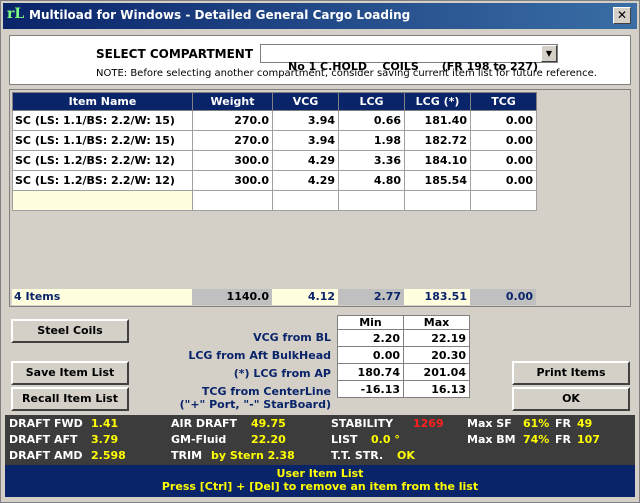 The height and width of the screenshot is (503, 640). What do you see at coordinates (370, 355) in the screenshot?
I see `lcg-bulkhead-min: 0.00` at bounding box center [370, 355].